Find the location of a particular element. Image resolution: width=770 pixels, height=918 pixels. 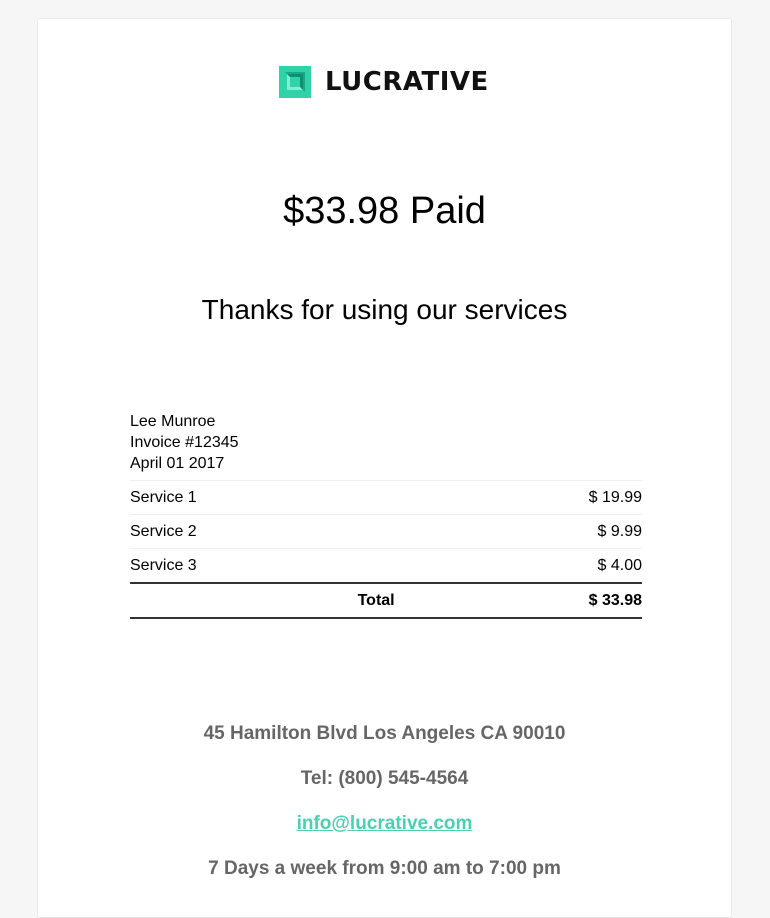

amount-paid-heading: $33.98 Paid is located at coordinates (384, 211).